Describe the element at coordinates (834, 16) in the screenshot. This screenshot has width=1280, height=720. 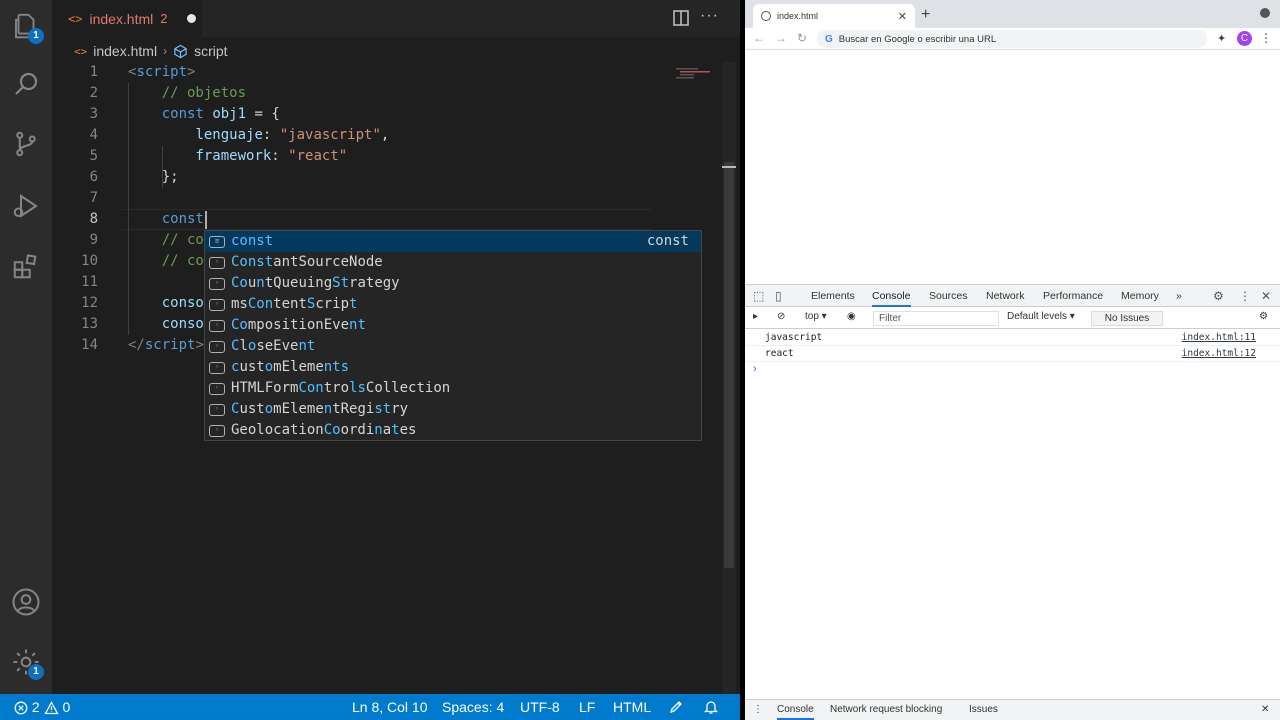
I see `browser-tab: index.html ✕` at that location.